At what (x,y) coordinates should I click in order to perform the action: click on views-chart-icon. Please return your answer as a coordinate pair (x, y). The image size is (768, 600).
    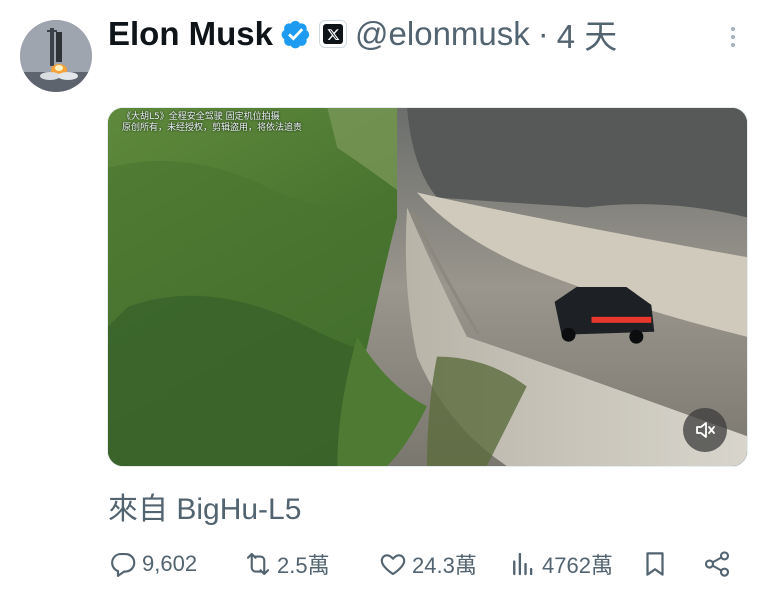
    Looking at the image, I should click on (523, 564).